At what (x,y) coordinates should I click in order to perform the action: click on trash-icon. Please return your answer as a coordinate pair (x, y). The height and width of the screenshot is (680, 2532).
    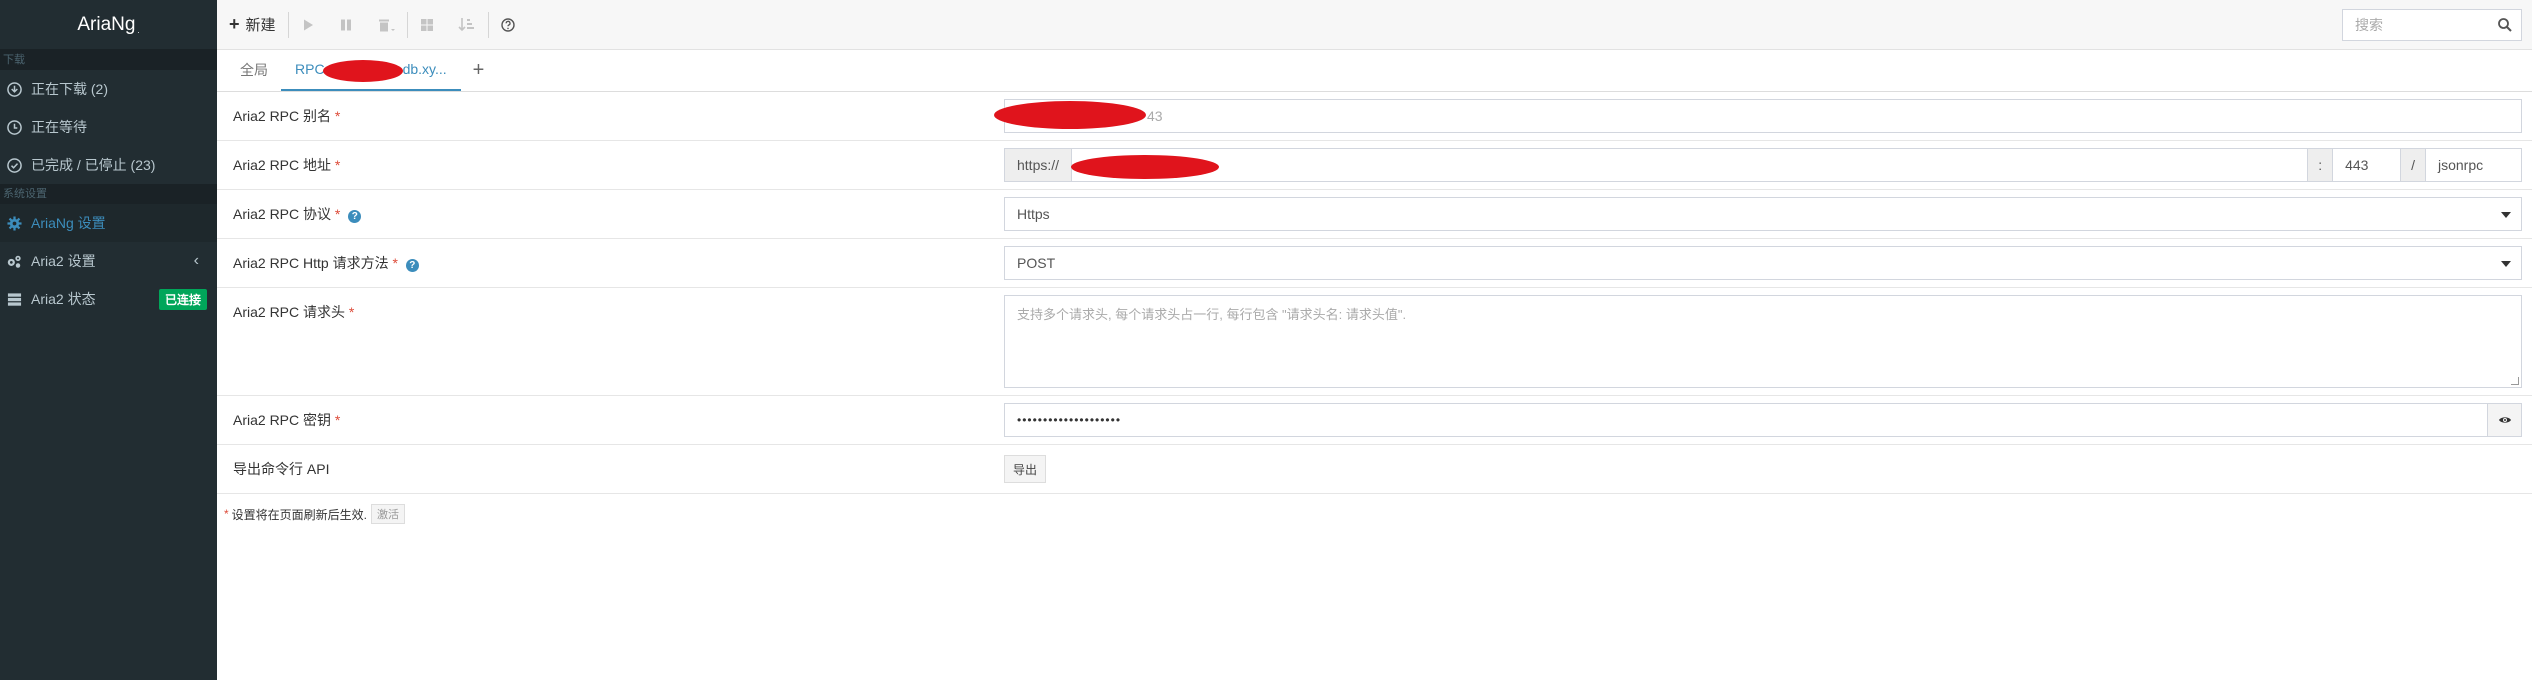
    Looking at the image, I should click on (386, 25).